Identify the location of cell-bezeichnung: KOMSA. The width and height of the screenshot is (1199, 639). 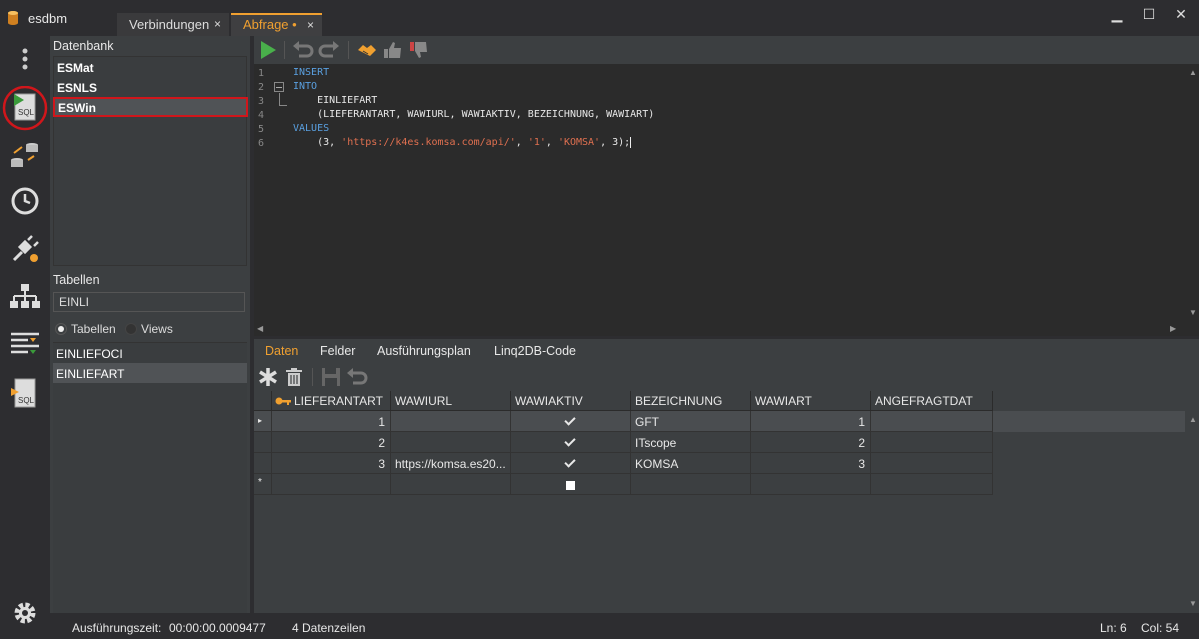
(691, 463).